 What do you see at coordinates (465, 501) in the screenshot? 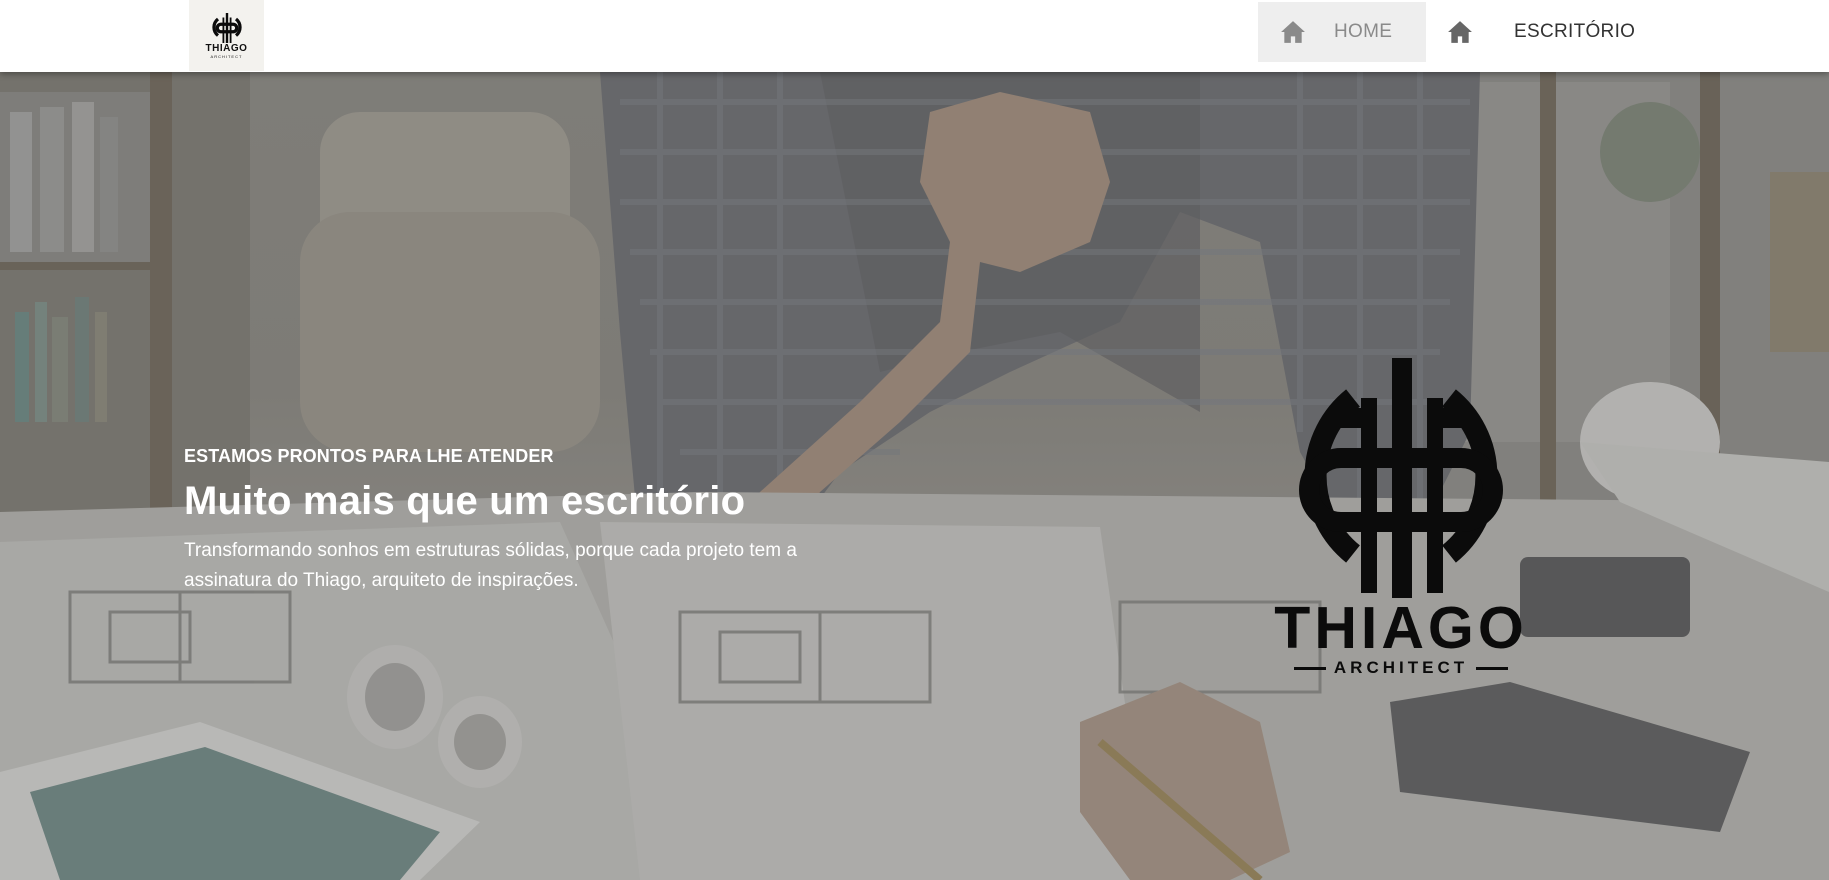
I see `hero-title: Muito mais que um escritório` at bounding box center [465, 501].